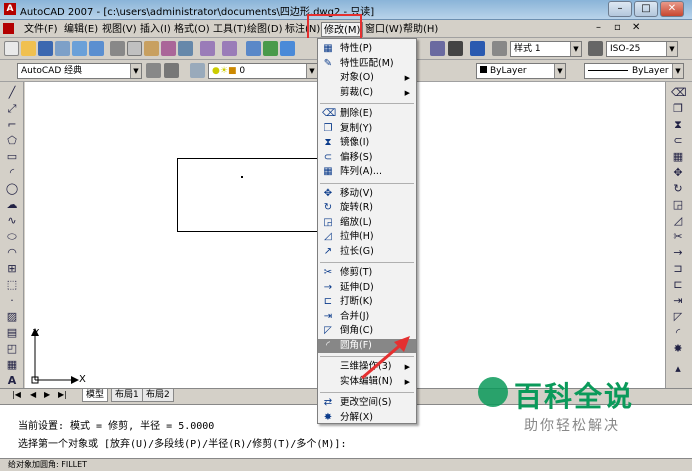  I want to click on layer-manager-icon, so click(197, 70).